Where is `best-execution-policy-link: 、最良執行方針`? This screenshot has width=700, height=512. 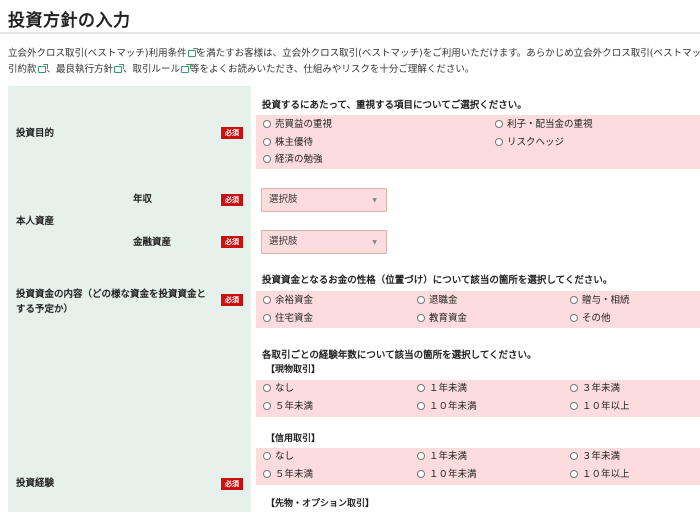
best-execution-policy-link: 、最良執行方針 is located at coordinates (80, 69).